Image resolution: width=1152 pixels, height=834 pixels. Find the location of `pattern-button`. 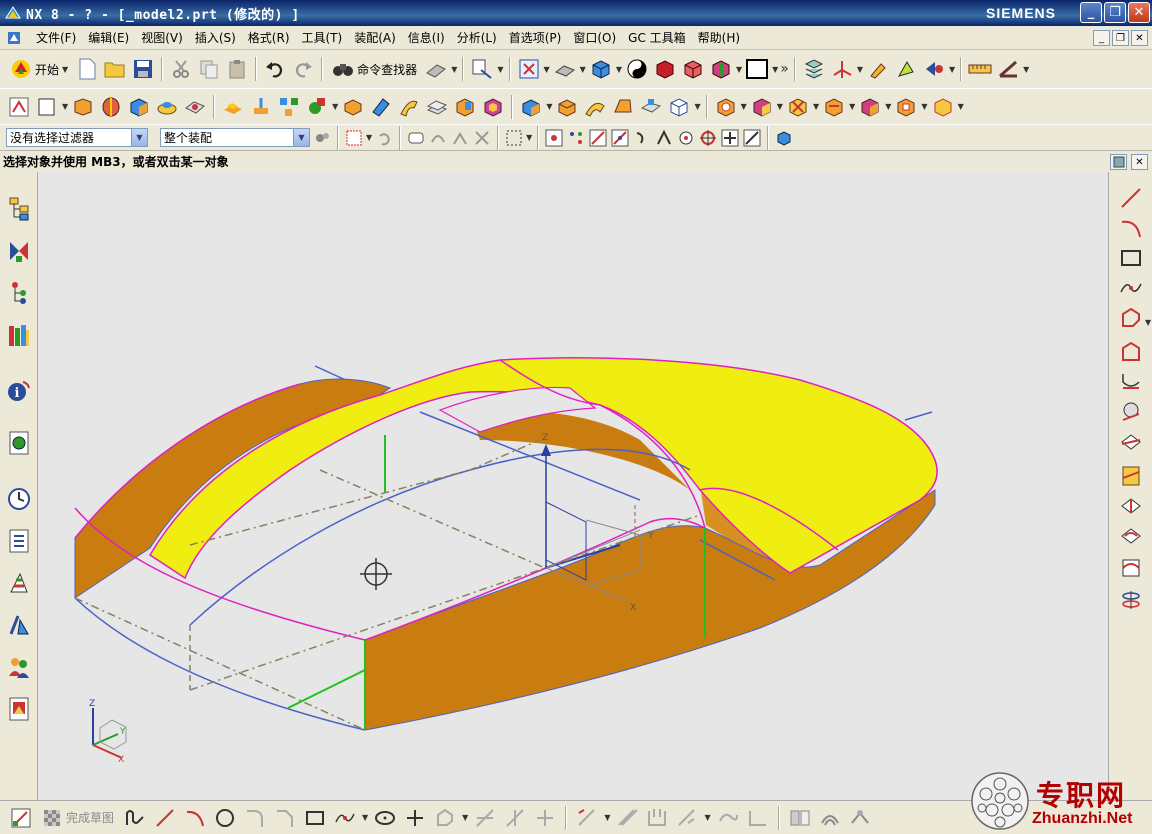

pattern-button is located at coordinates (289, 107).